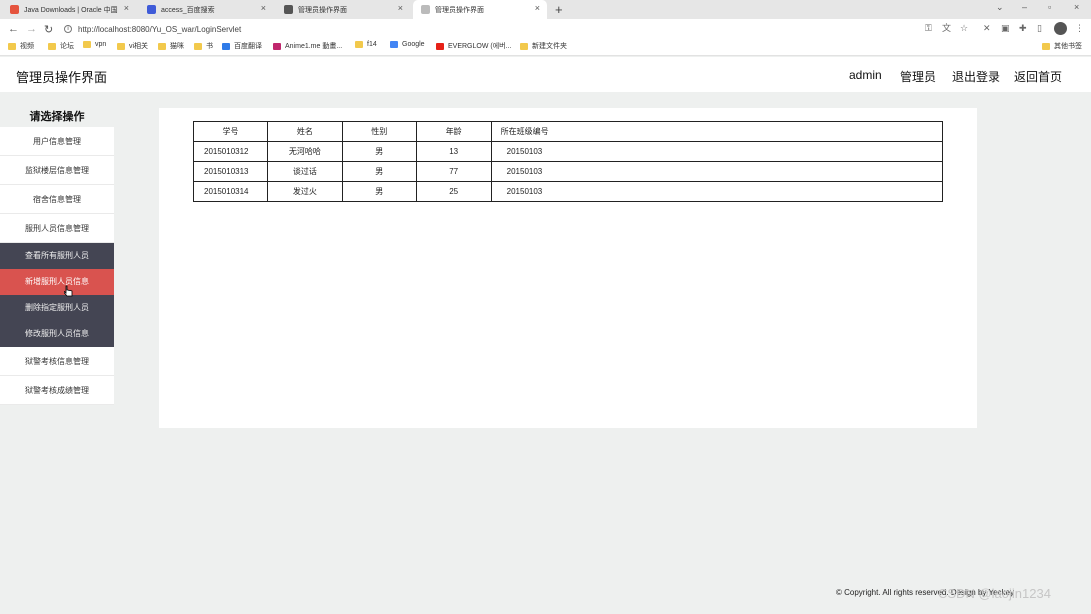 This screenshot has width=1091, height=614. What do you see at coordinates (57, 334) in the screenshot?
I see `submenu-edit: 修改服刑人员信息` at bounding box center [57, 334].